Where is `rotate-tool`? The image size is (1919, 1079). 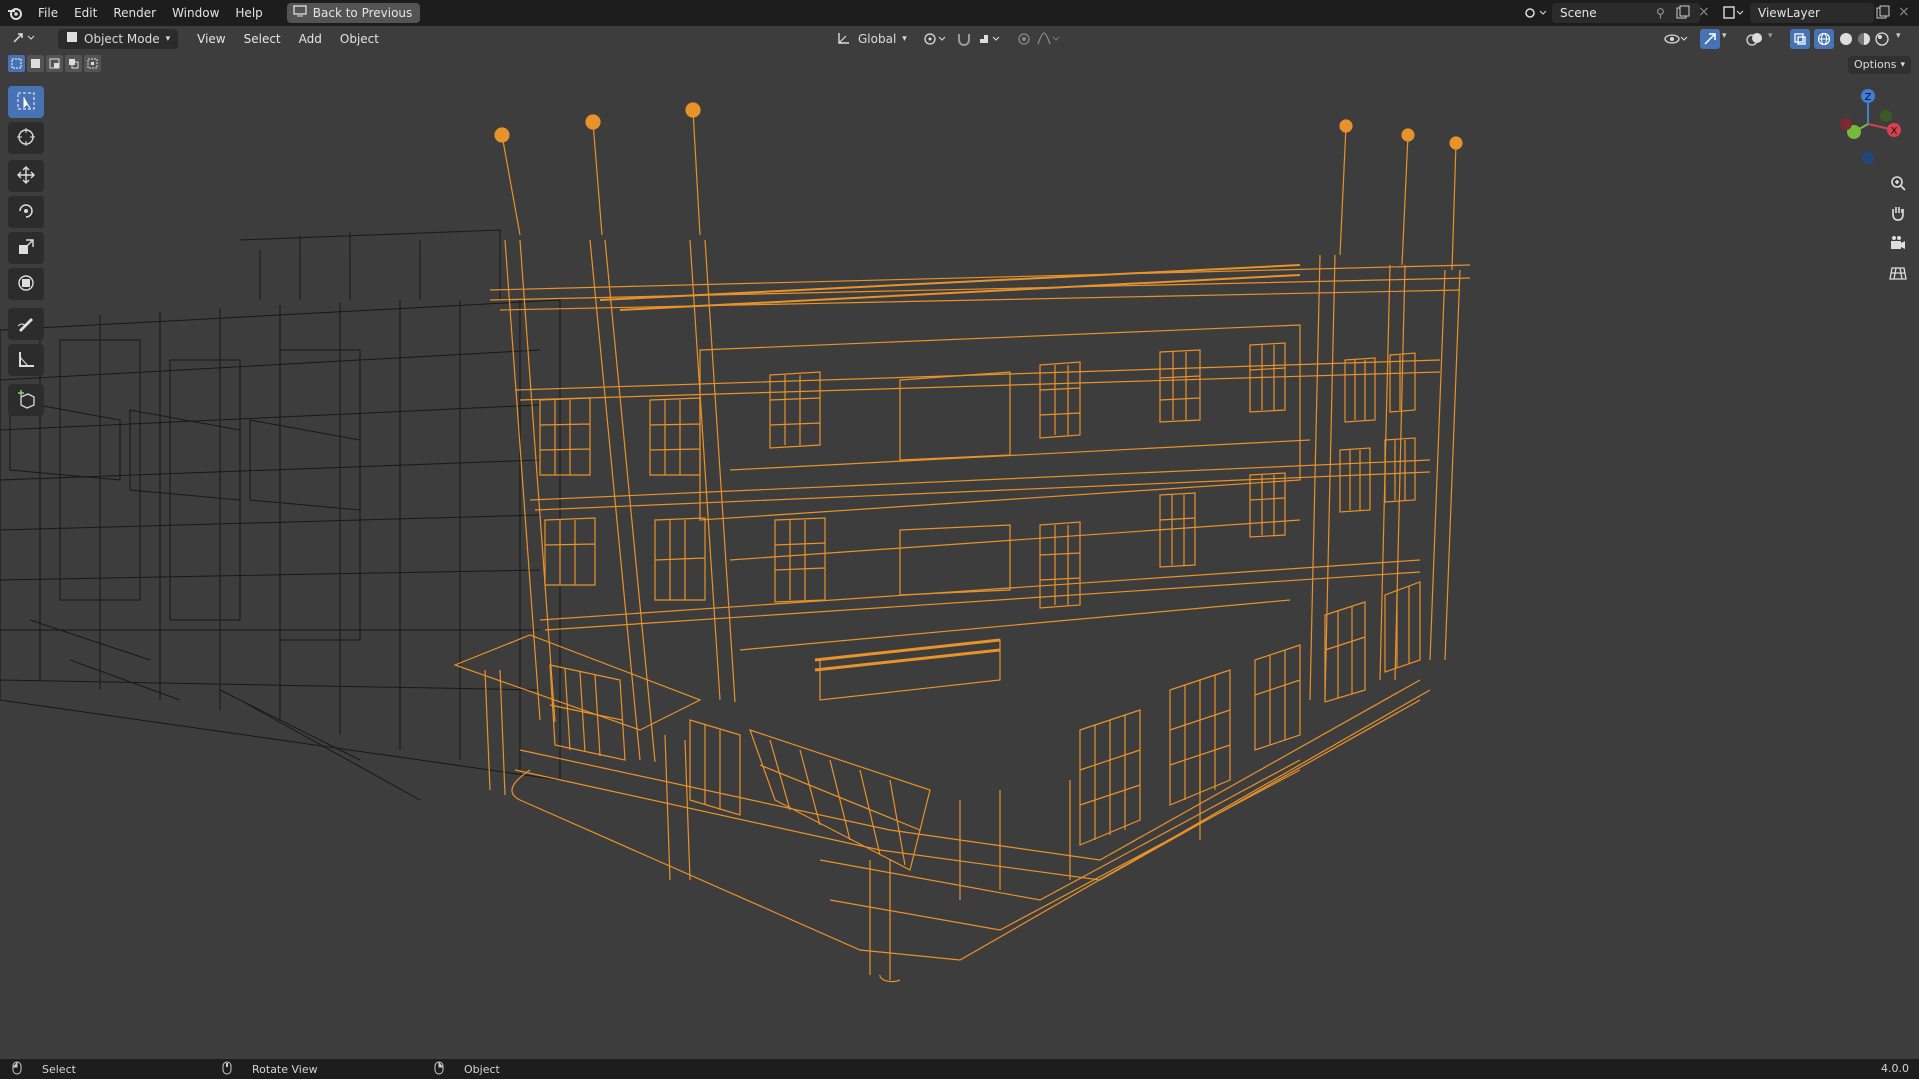 rotate-tool is located at coordinates (26, 212).